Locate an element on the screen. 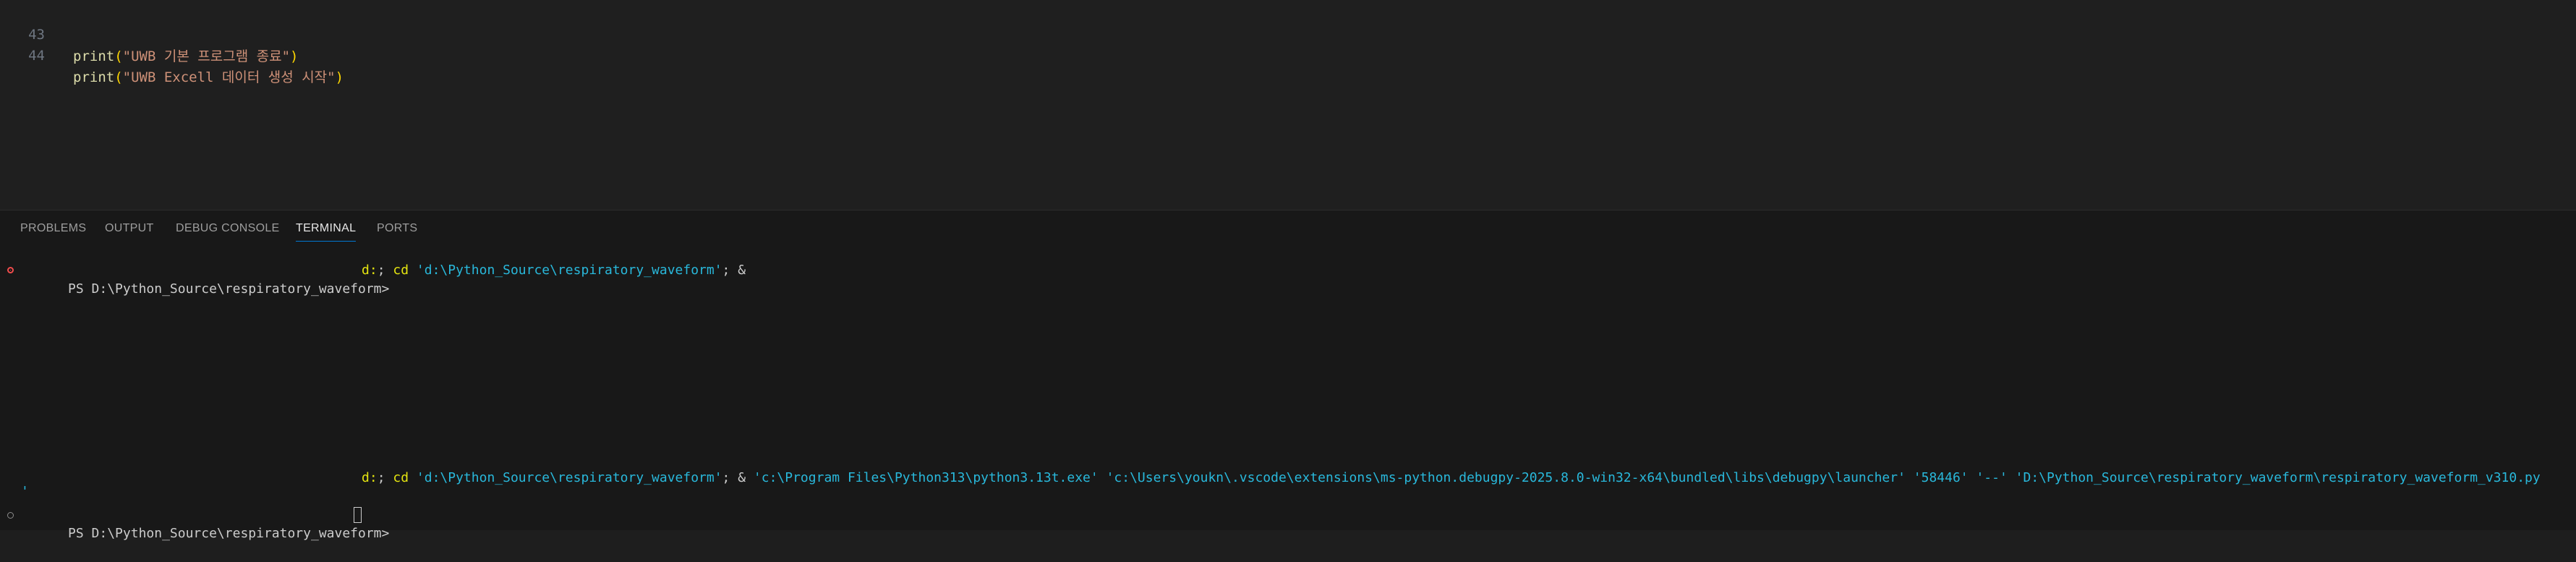  tab-problems: PROBLEMS is located at coordinates (53, 228).